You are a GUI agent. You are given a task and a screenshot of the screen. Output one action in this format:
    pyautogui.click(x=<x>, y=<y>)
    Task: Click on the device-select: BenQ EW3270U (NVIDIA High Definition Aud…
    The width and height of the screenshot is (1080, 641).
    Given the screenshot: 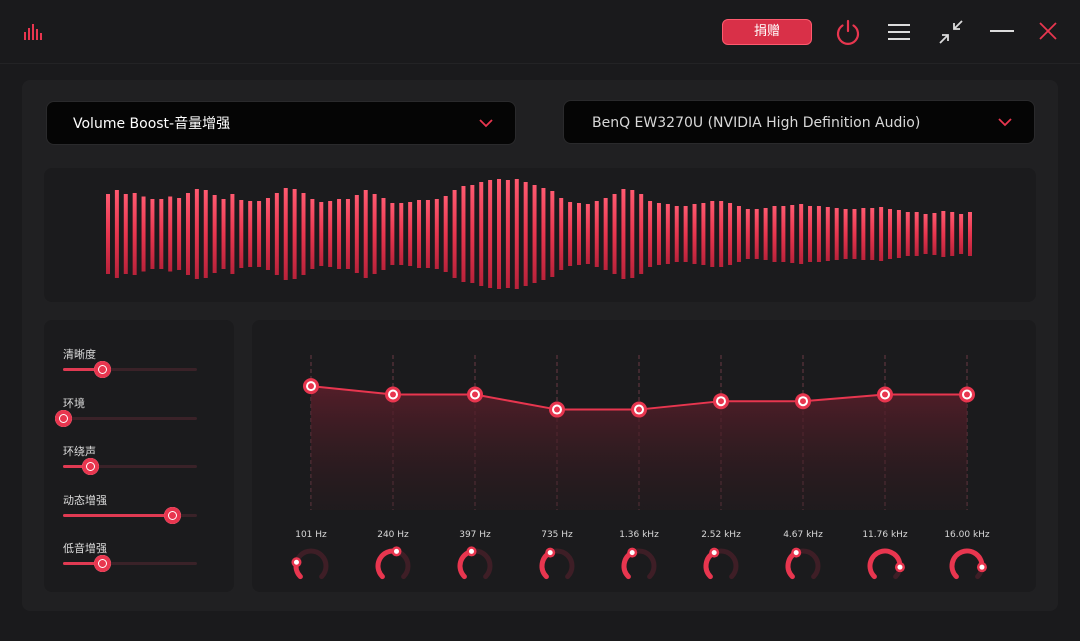 What is the action you would take?
    pyautogui.click(x=799, y=122)
    